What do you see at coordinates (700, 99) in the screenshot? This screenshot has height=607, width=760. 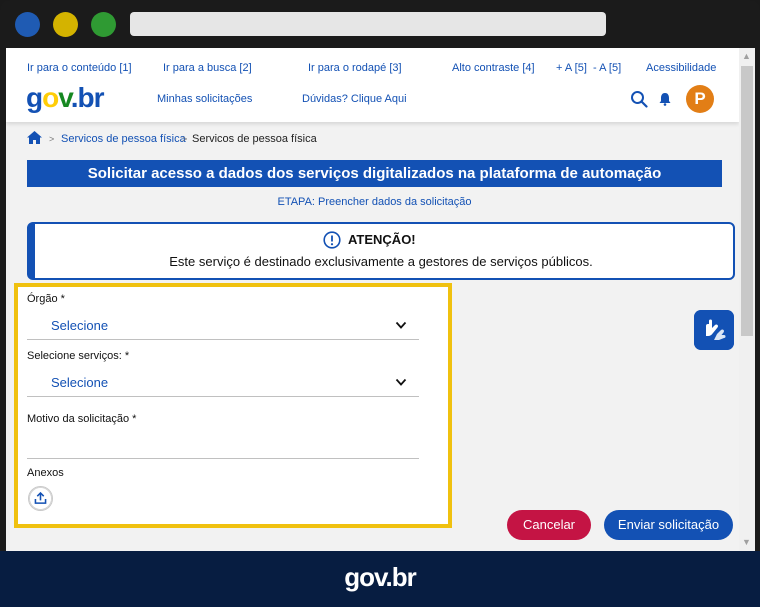 I see `avatar: P` at bounding box center [700, 99].